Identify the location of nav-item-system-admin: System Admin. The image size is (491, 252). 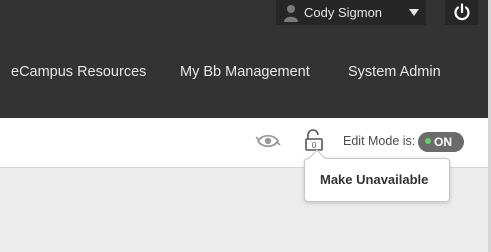
(394, 72).